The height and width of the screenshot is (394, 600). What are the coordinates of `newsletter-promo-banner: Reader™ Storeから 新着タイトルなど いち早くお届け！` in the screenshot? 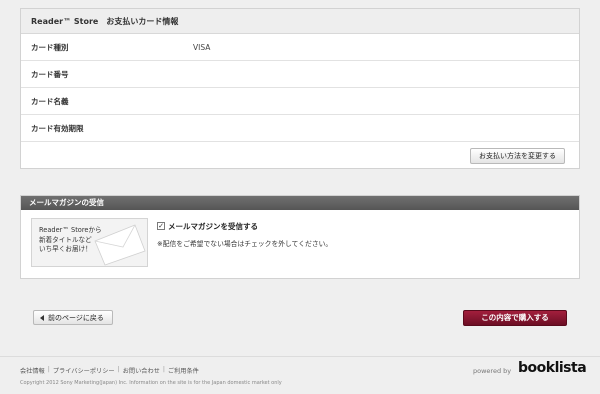 It's located at (89, 242).